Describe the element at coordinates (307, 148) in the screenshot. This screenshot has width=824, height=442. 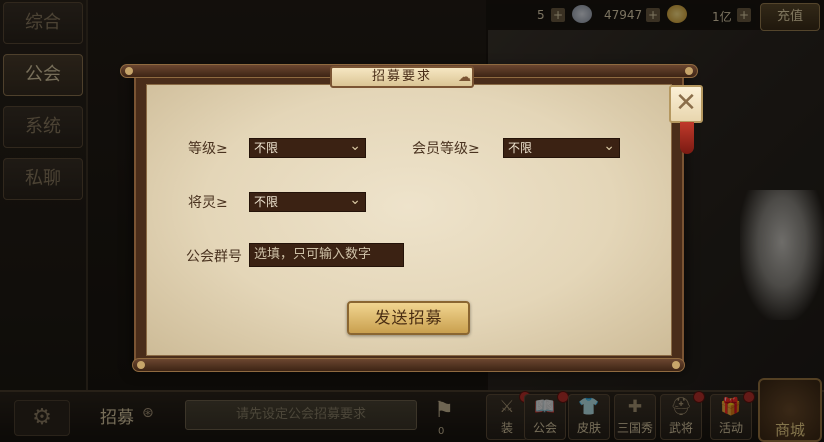
I see `level-dropdown: 不限 ⌄` at that location.